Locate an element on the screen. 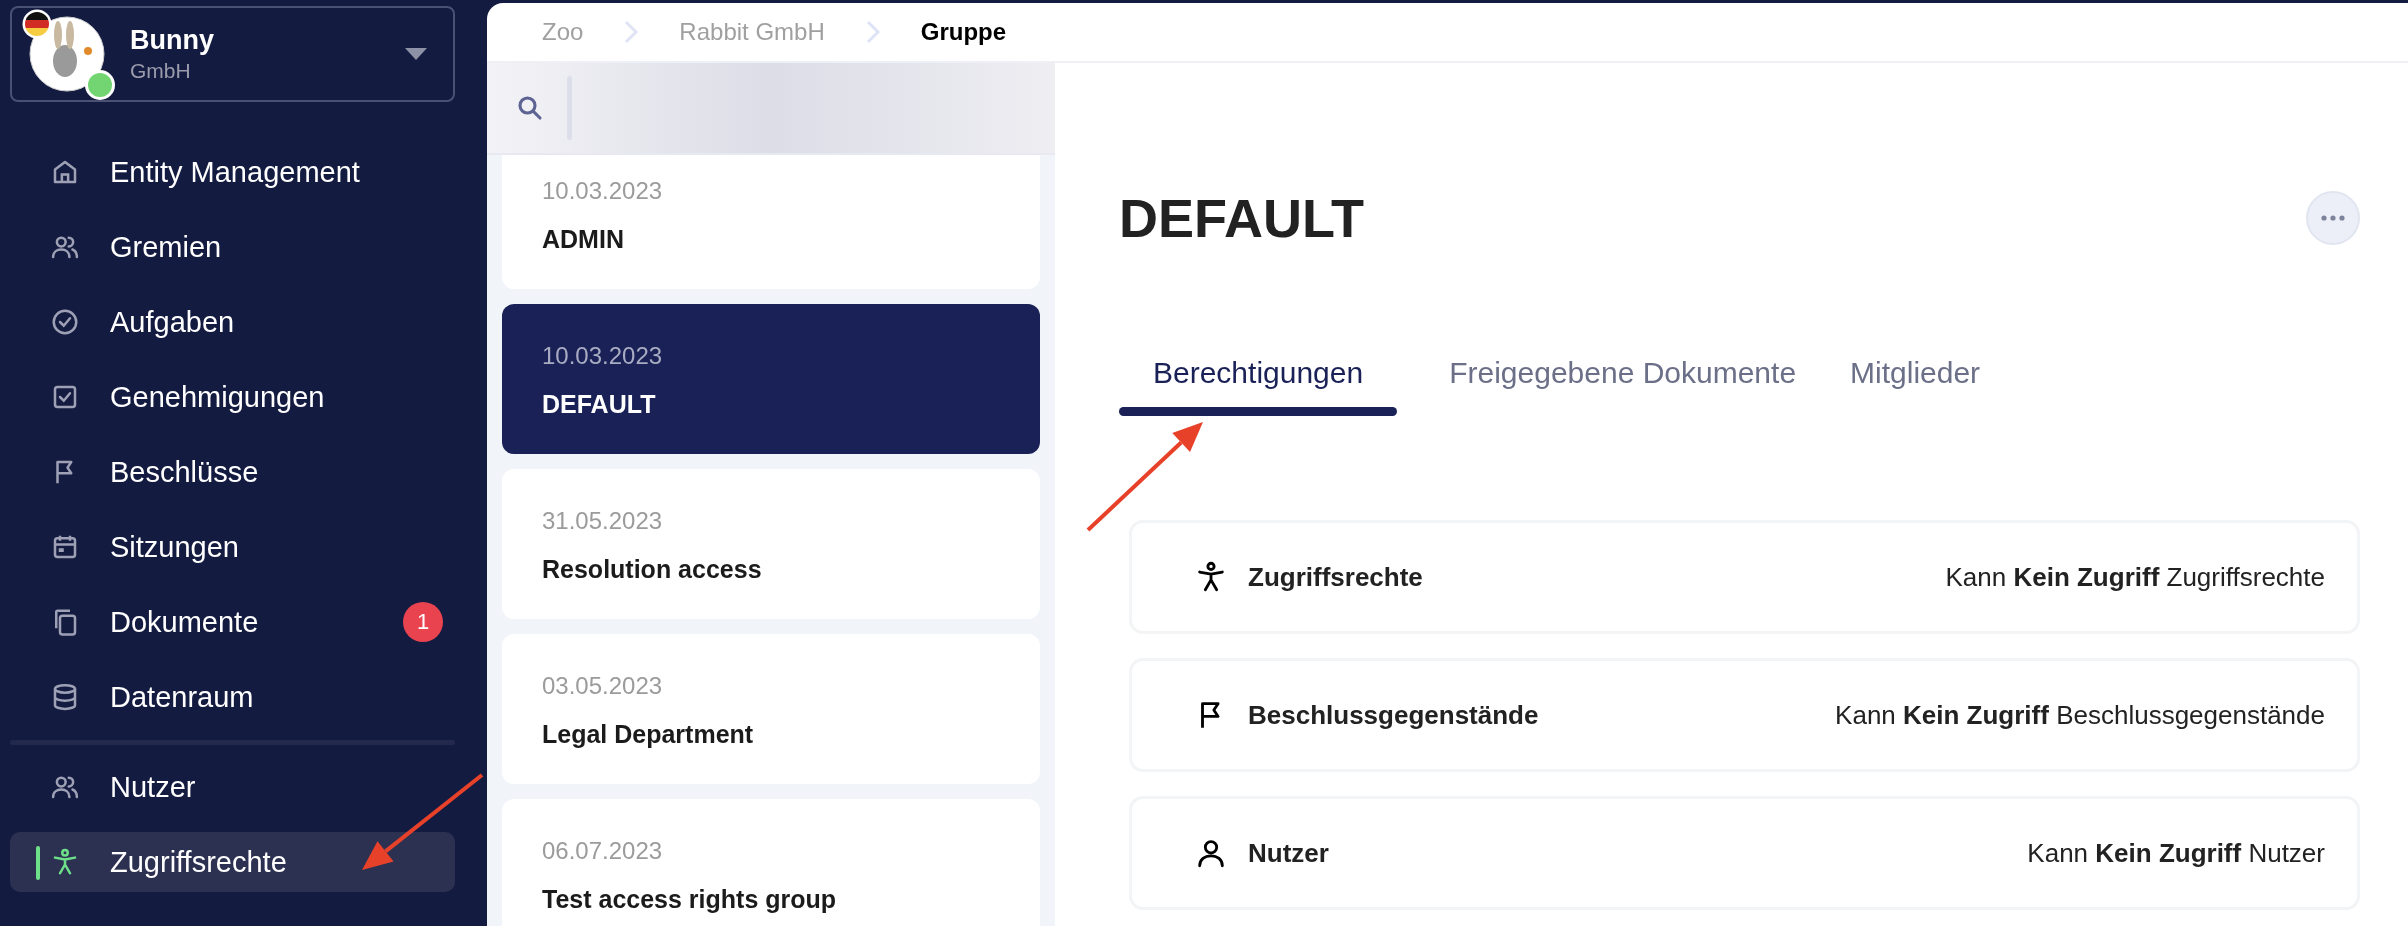 The image size is (2408, 926). check-circle-icon is located at coordinates (65, 322).